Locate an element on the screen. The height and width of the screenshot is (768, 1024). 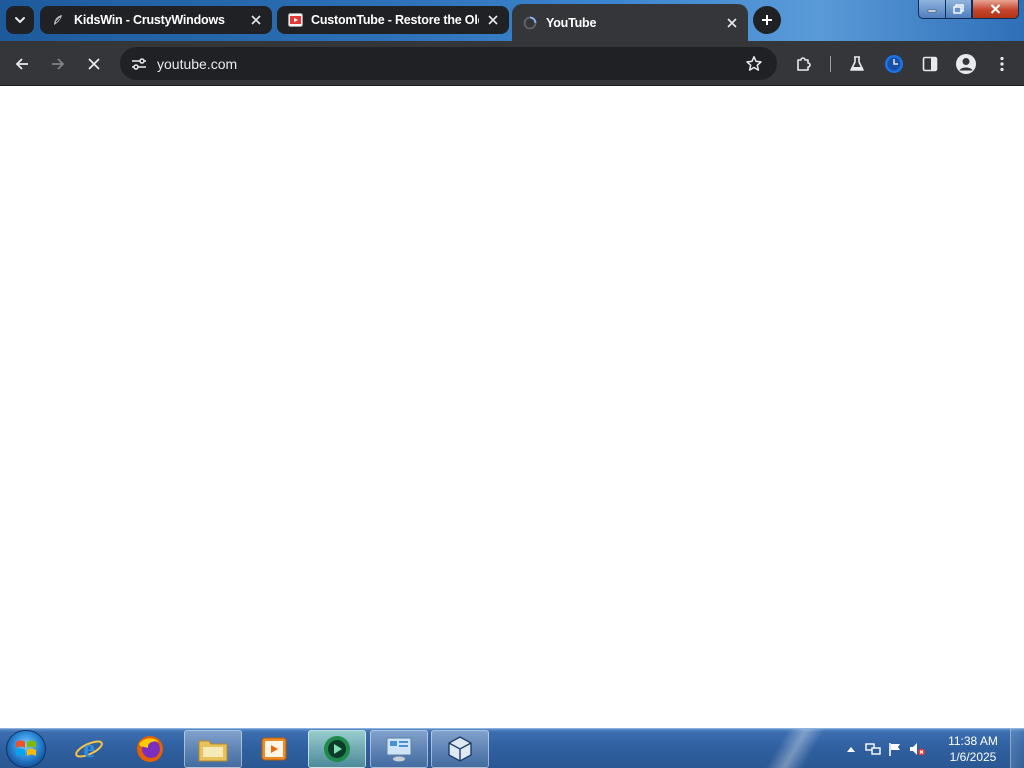
tab-search-button is located at coordinates (20, 20).